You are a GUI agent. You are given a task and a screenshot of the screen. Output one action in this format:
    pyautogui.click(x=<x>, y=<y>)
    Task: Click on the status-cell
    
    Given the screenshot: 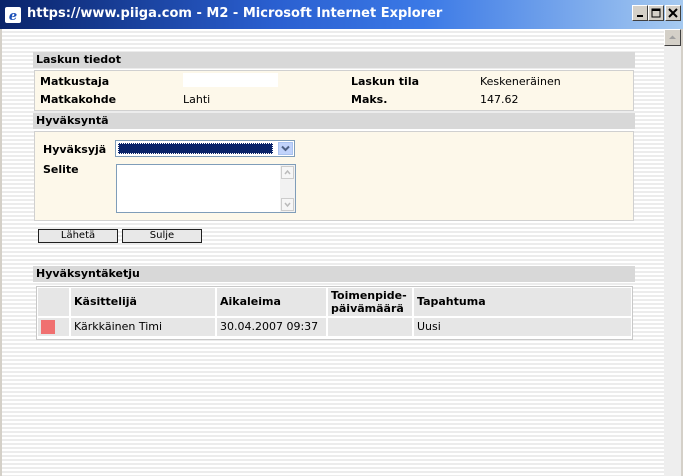 What is the action you would take?
    pyautogui.click(x=53, y=327)
    